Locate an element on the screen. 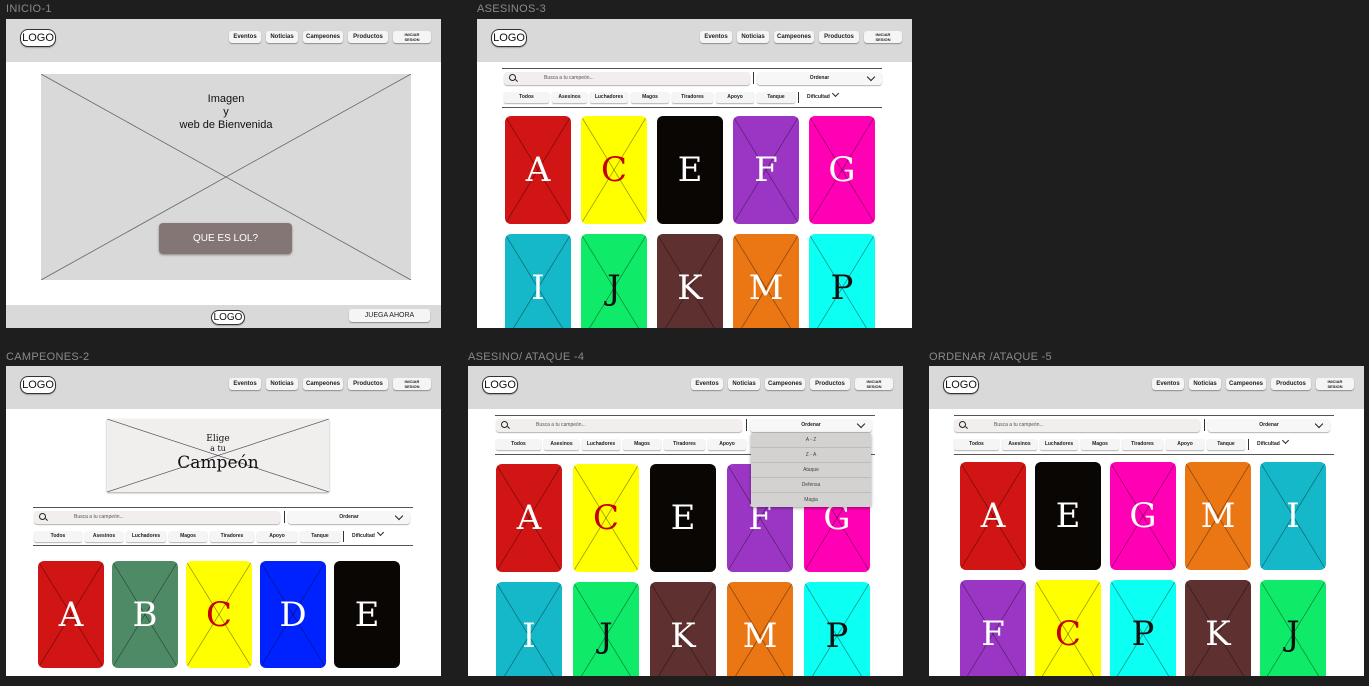  footer-logo: LOGO is located at coordinates (228, 317).